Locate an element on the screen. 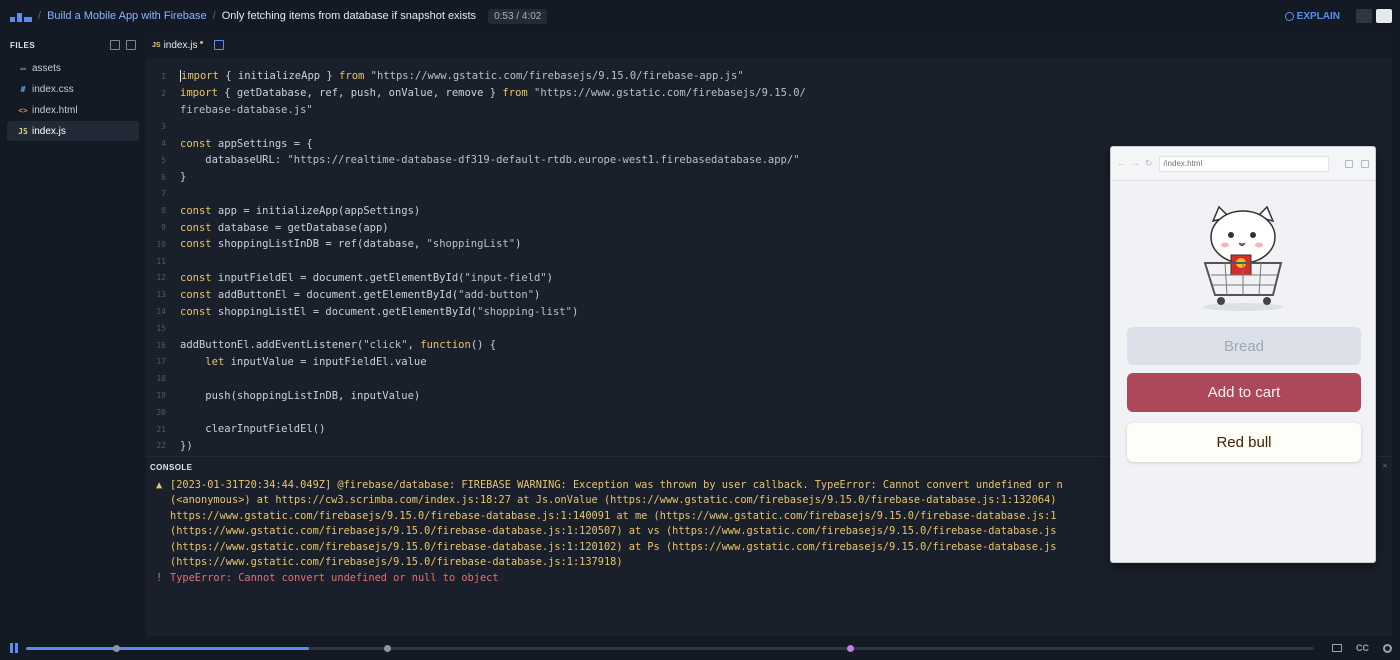  code-token: { initializeApp } is located at coordinates (279, 76).